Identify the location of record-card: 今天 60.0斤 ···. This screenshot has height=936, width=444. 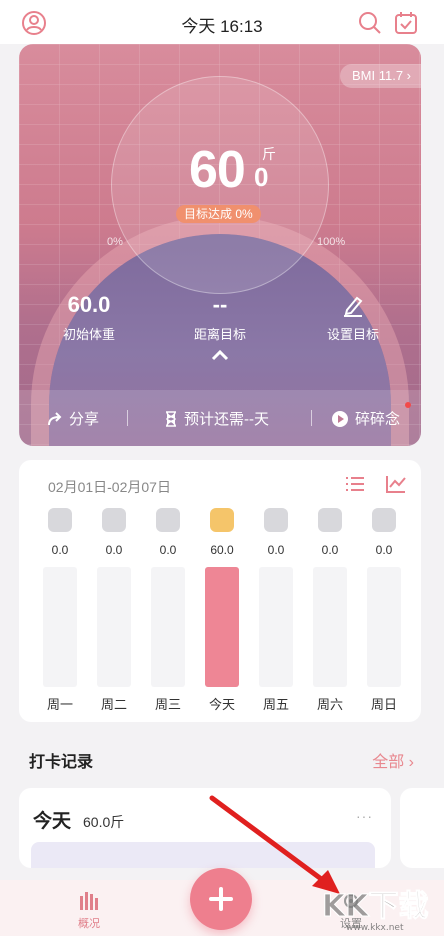
(205, 828).